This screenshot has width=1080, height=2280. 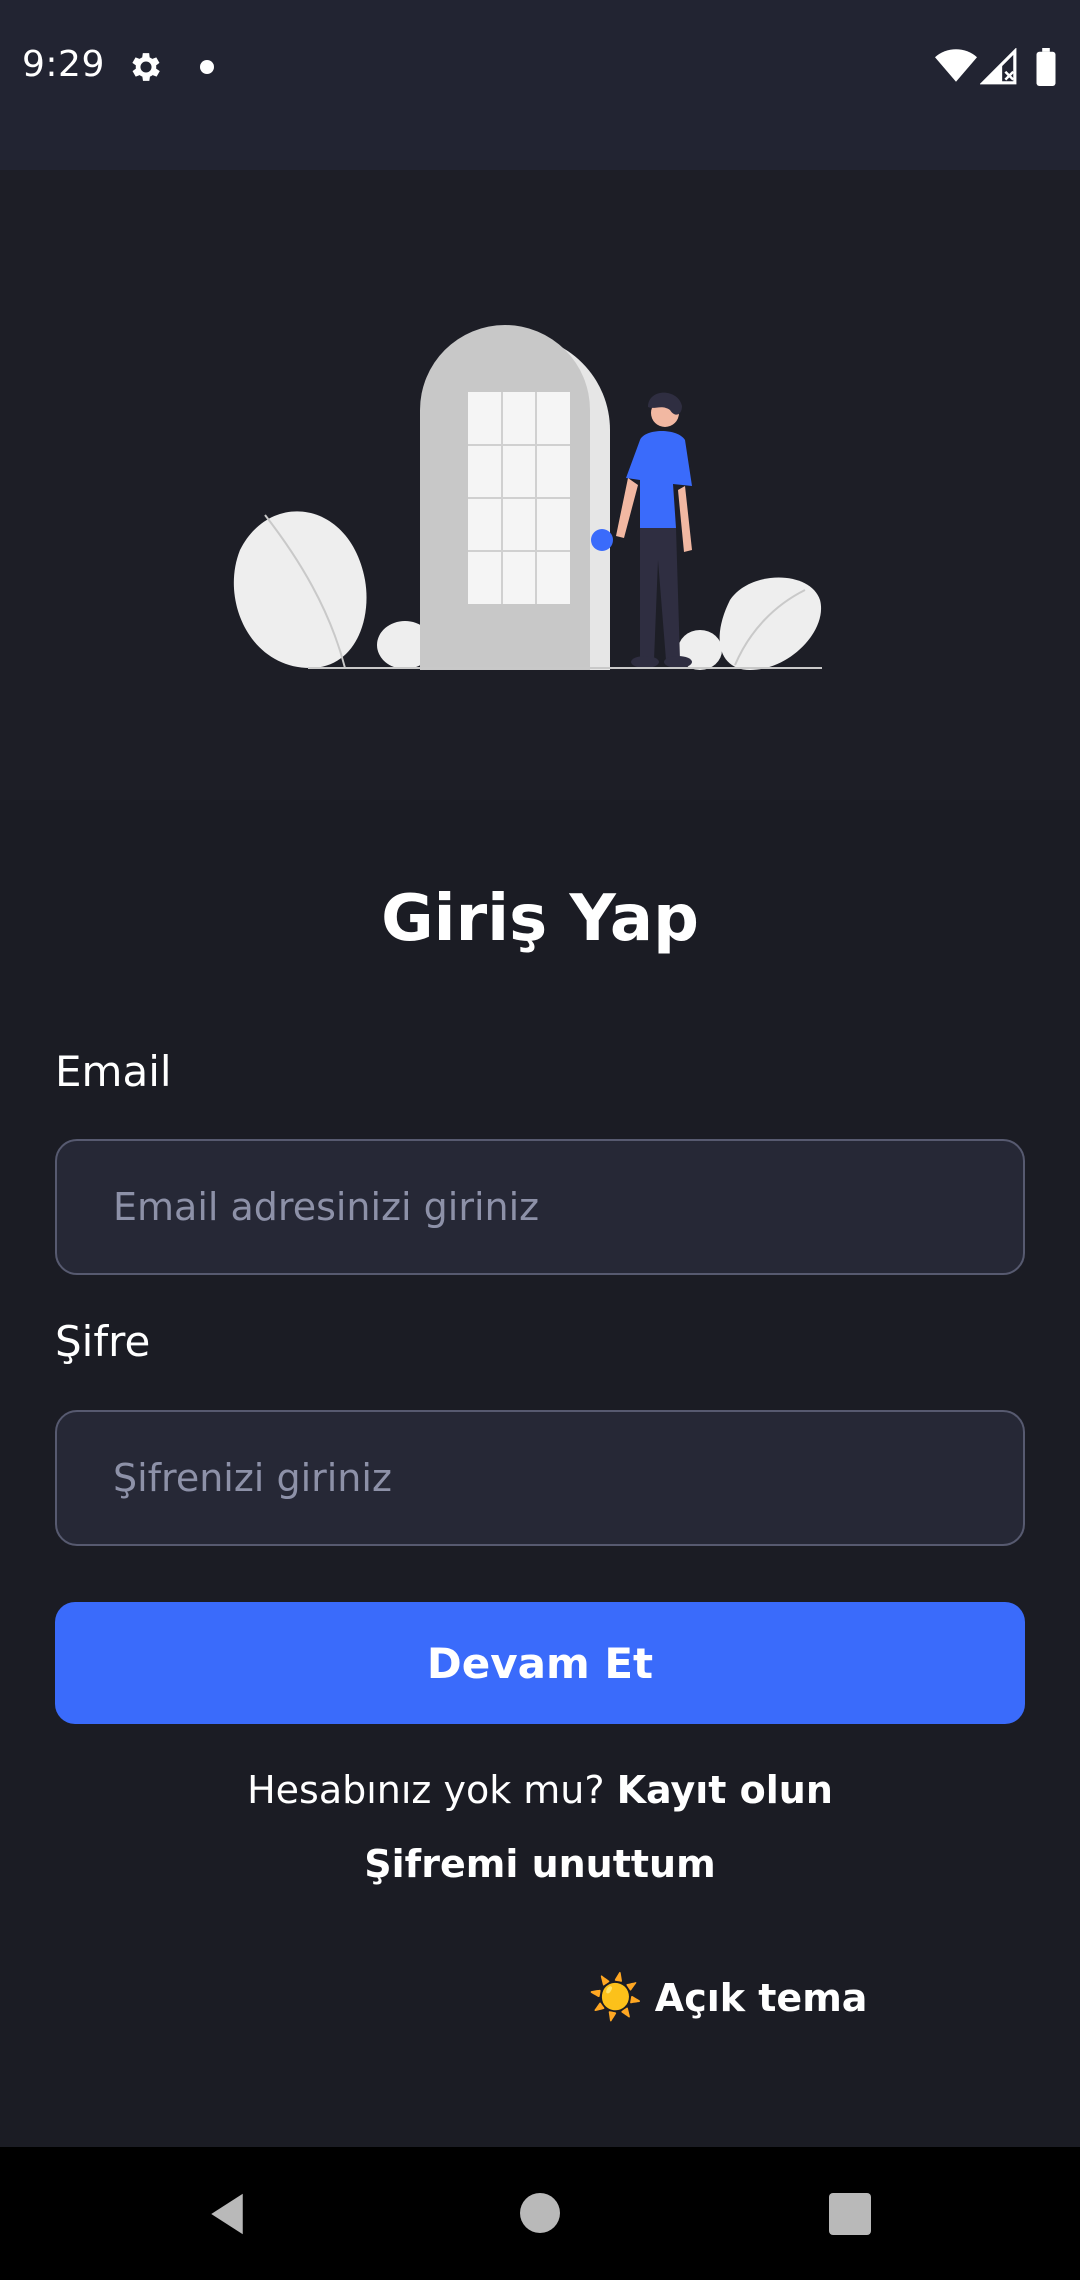 I want to click on signup-row: Hesabınız yok mu? Kayıt olun, so click(x=540, y=1790).